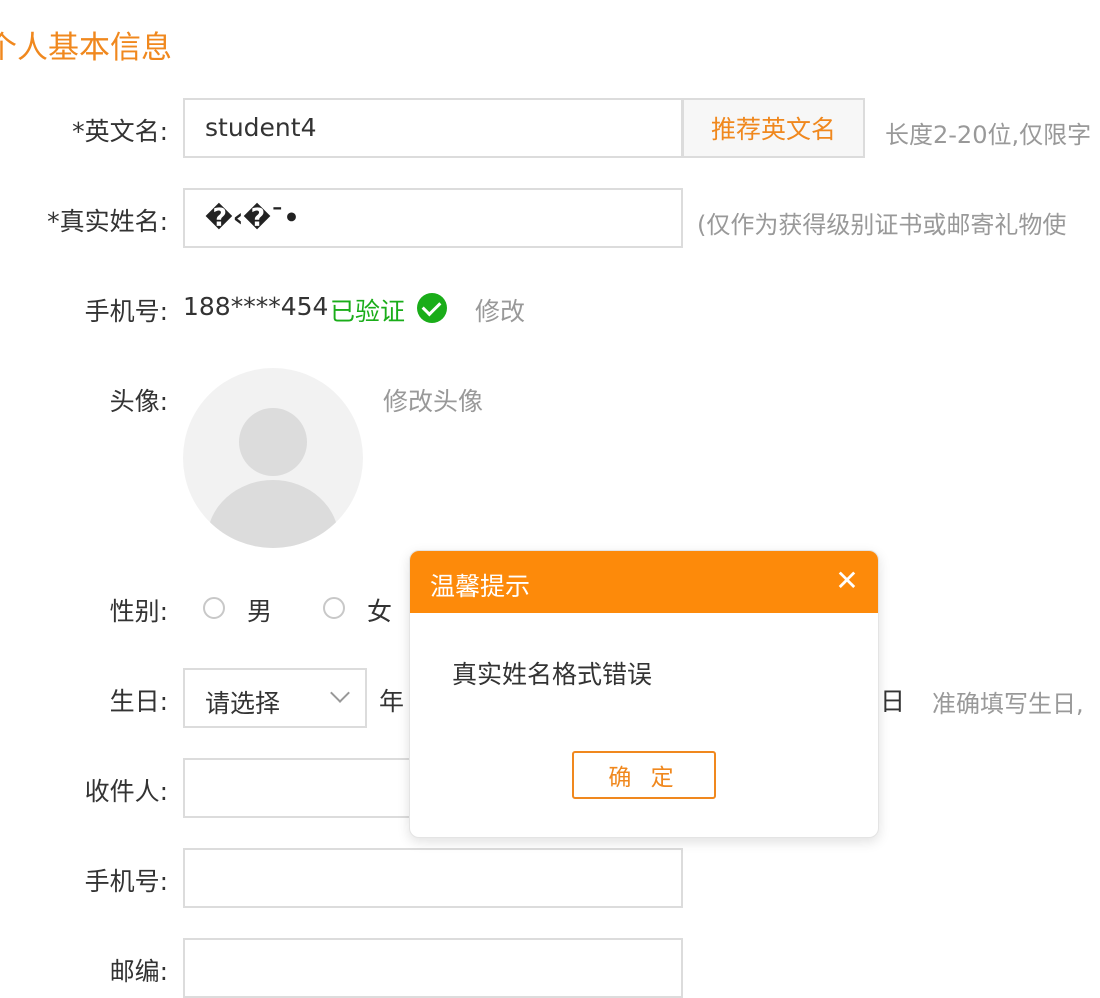  Describe the element at coordinates (433, 968) in the screenshot. I see `postcode-input` at that location.